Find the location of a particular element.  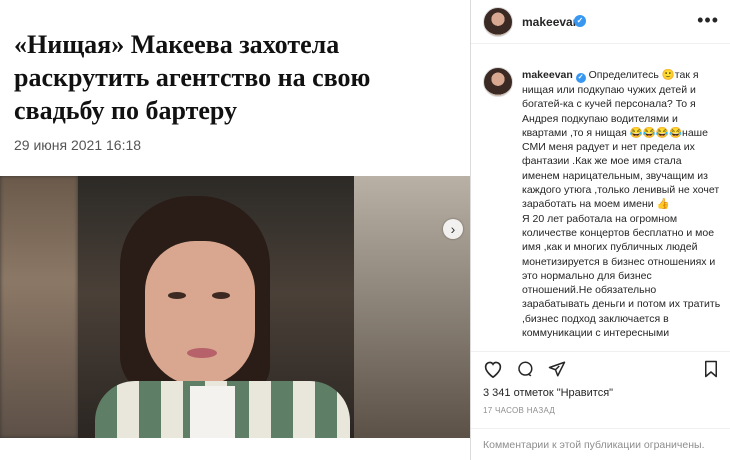

caption-avatar is located at coordinates (498, 82).